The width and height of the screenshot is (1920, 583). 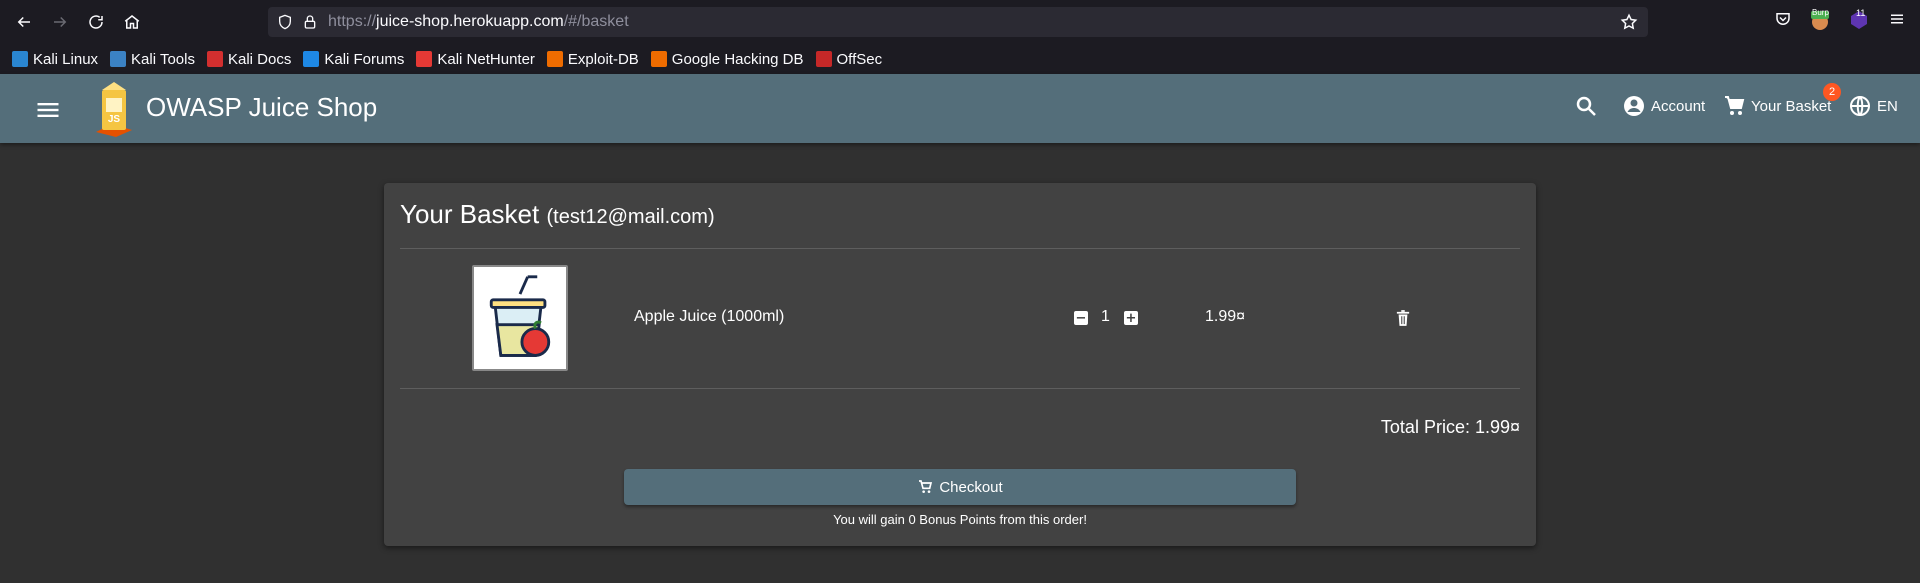 What do you see at coordinates (1225, 316) in the screenshot?
I see `item-price: 1.99¤` at bounding box center [1225, 316].